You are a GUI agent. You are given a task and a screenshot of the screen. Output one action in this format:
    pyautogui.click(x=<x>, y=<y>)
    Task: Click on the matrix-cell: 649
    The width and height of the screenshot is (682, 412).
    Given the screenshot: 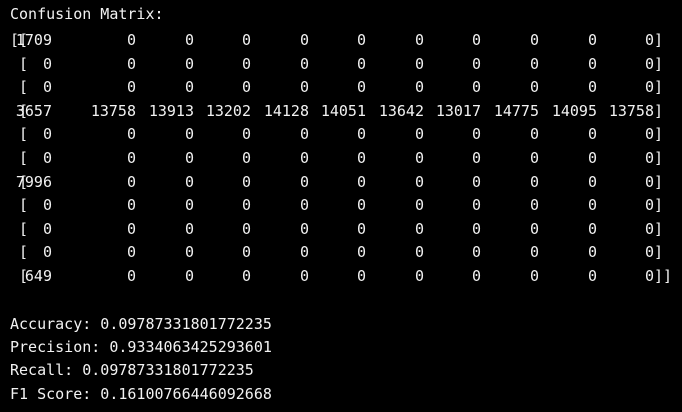 What is the action you would take?
    pyautogui.click(x=38, y=276)
    